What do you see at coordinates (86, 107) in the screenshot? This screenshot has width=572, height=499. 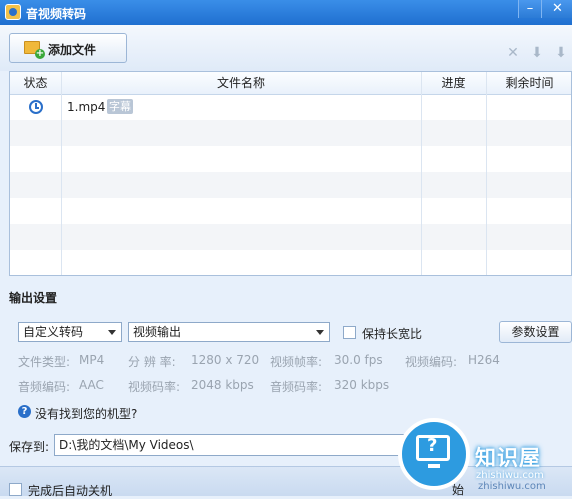 I see `file-name: 1.mp4` at bounding box center [86, 107].